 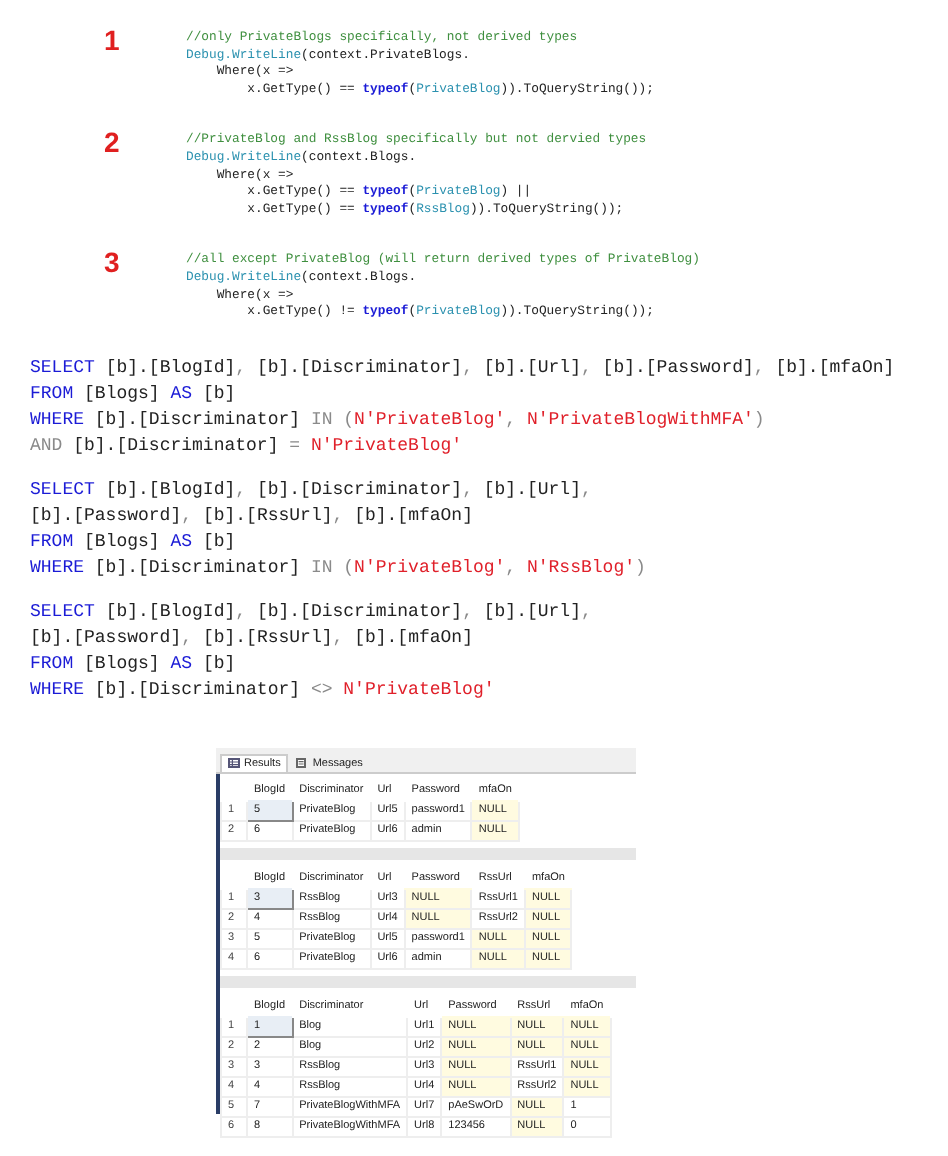 I want to click on snippet-number: 3, so click(x=112, y=262).